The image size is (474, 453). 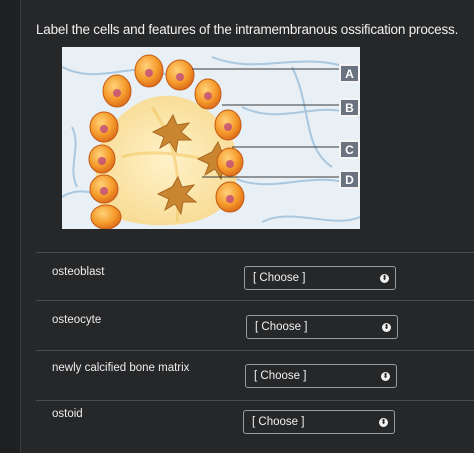 I want to click on row-label-osteocyte: osteocyte, so click(x=77, y=320).